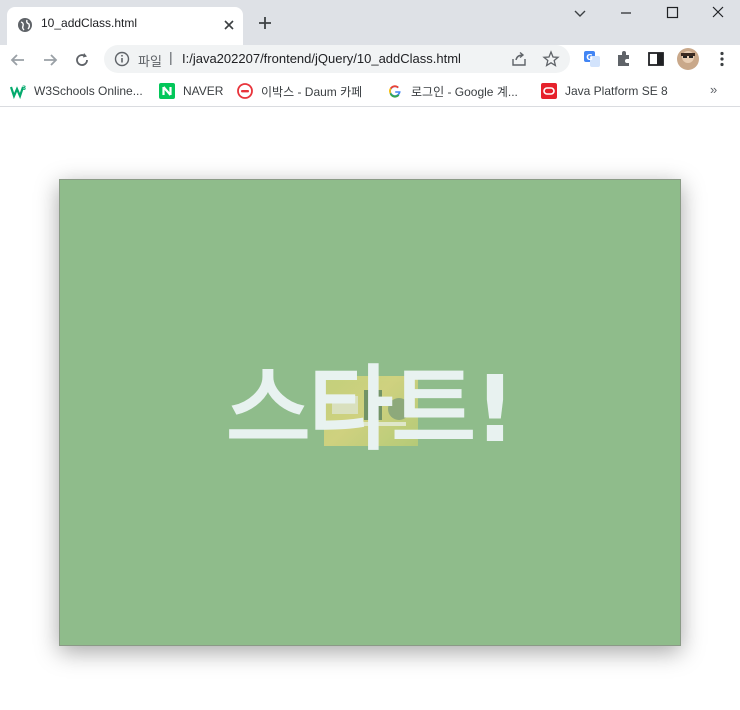 The image size is (740, 710). Describe the element at coordinates (18, 60) in the screenshot. I see `back-arrow-icon` at that location.